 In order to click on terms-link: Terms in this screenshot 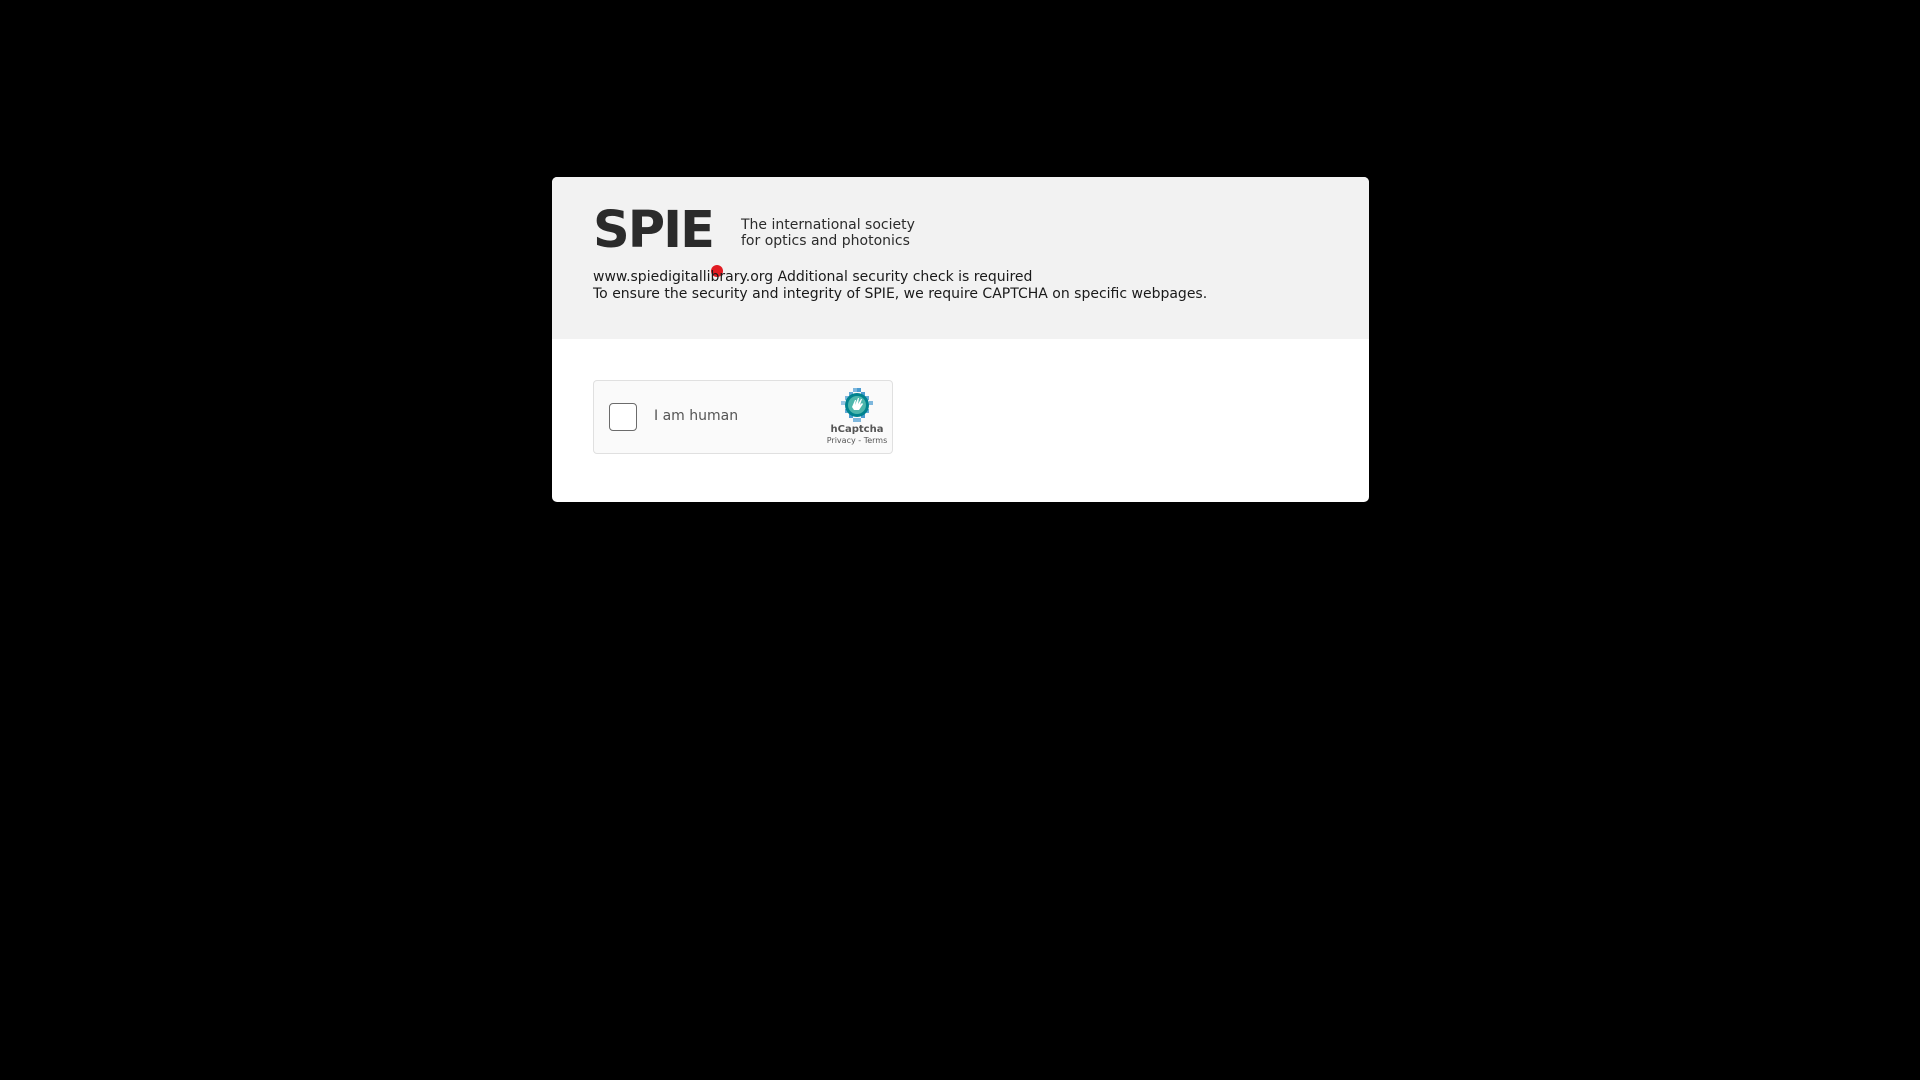, I will do `click(876, 440)`.